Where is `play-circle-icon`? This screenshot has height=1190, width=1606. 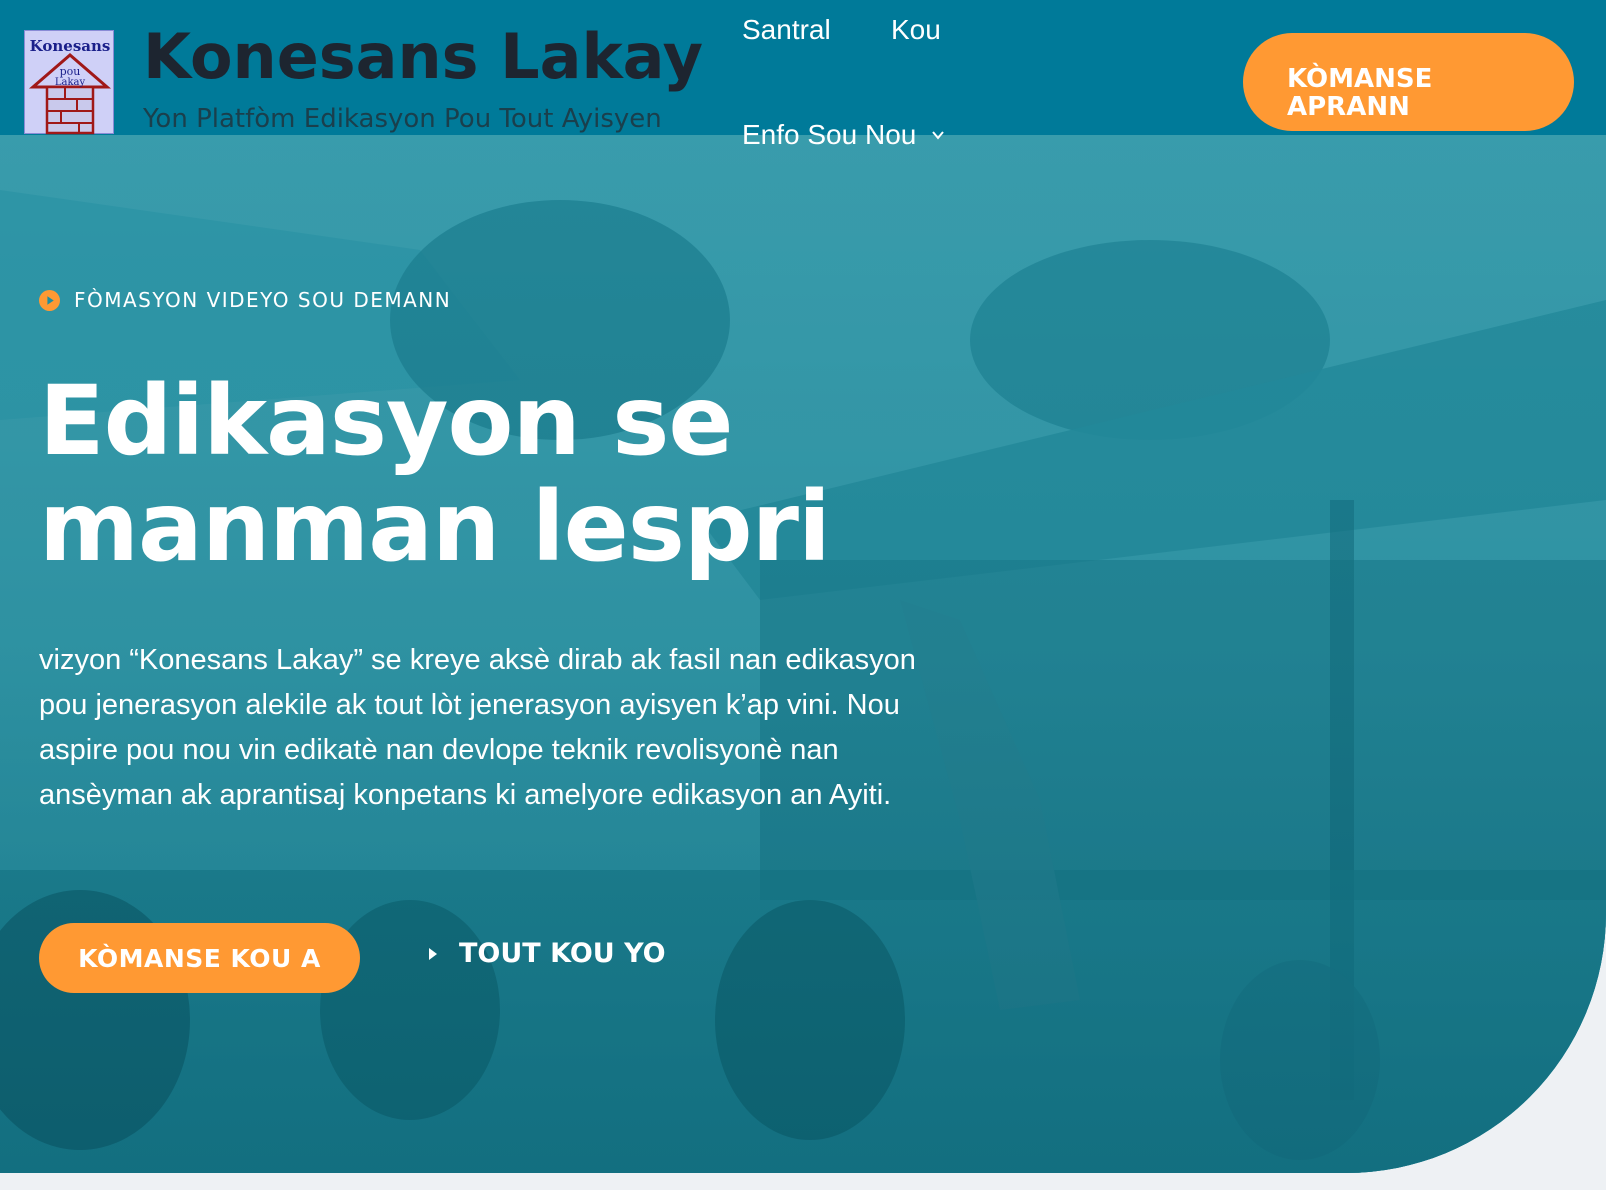 play-circle-icon is located at coordinates (49, 300).